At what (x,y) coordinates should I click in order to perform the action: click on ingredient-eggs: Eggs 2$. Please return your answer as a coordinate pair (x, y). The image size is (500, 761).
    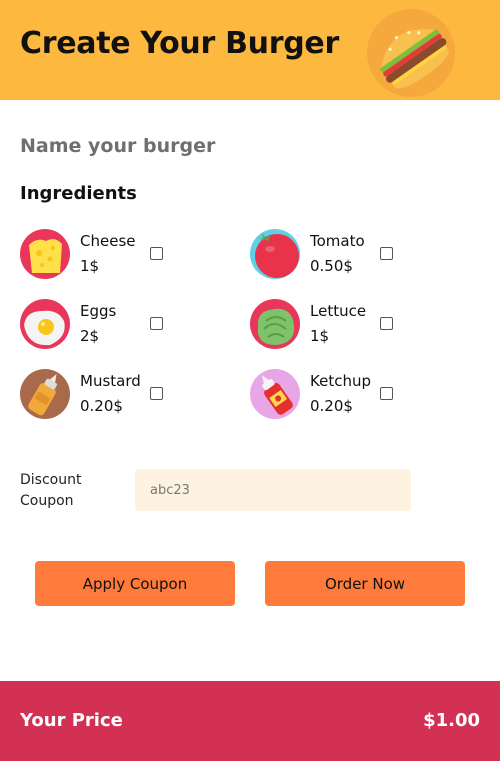
    Looking at the image, I should click on (130, 325).